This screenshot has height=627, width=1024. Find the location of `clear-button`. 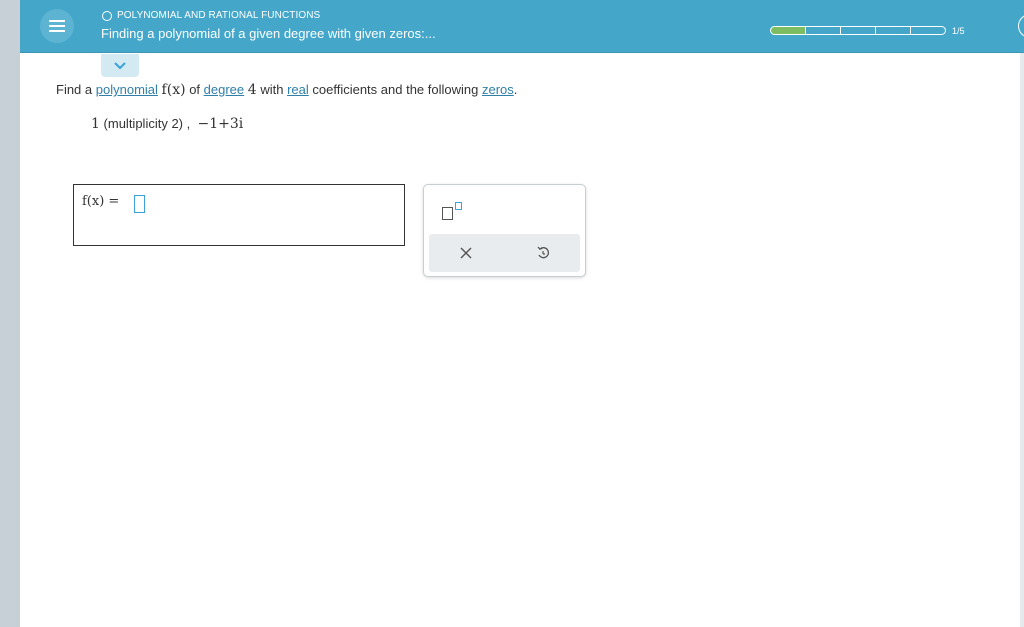

clear-button is located at coordinates (466, 253).